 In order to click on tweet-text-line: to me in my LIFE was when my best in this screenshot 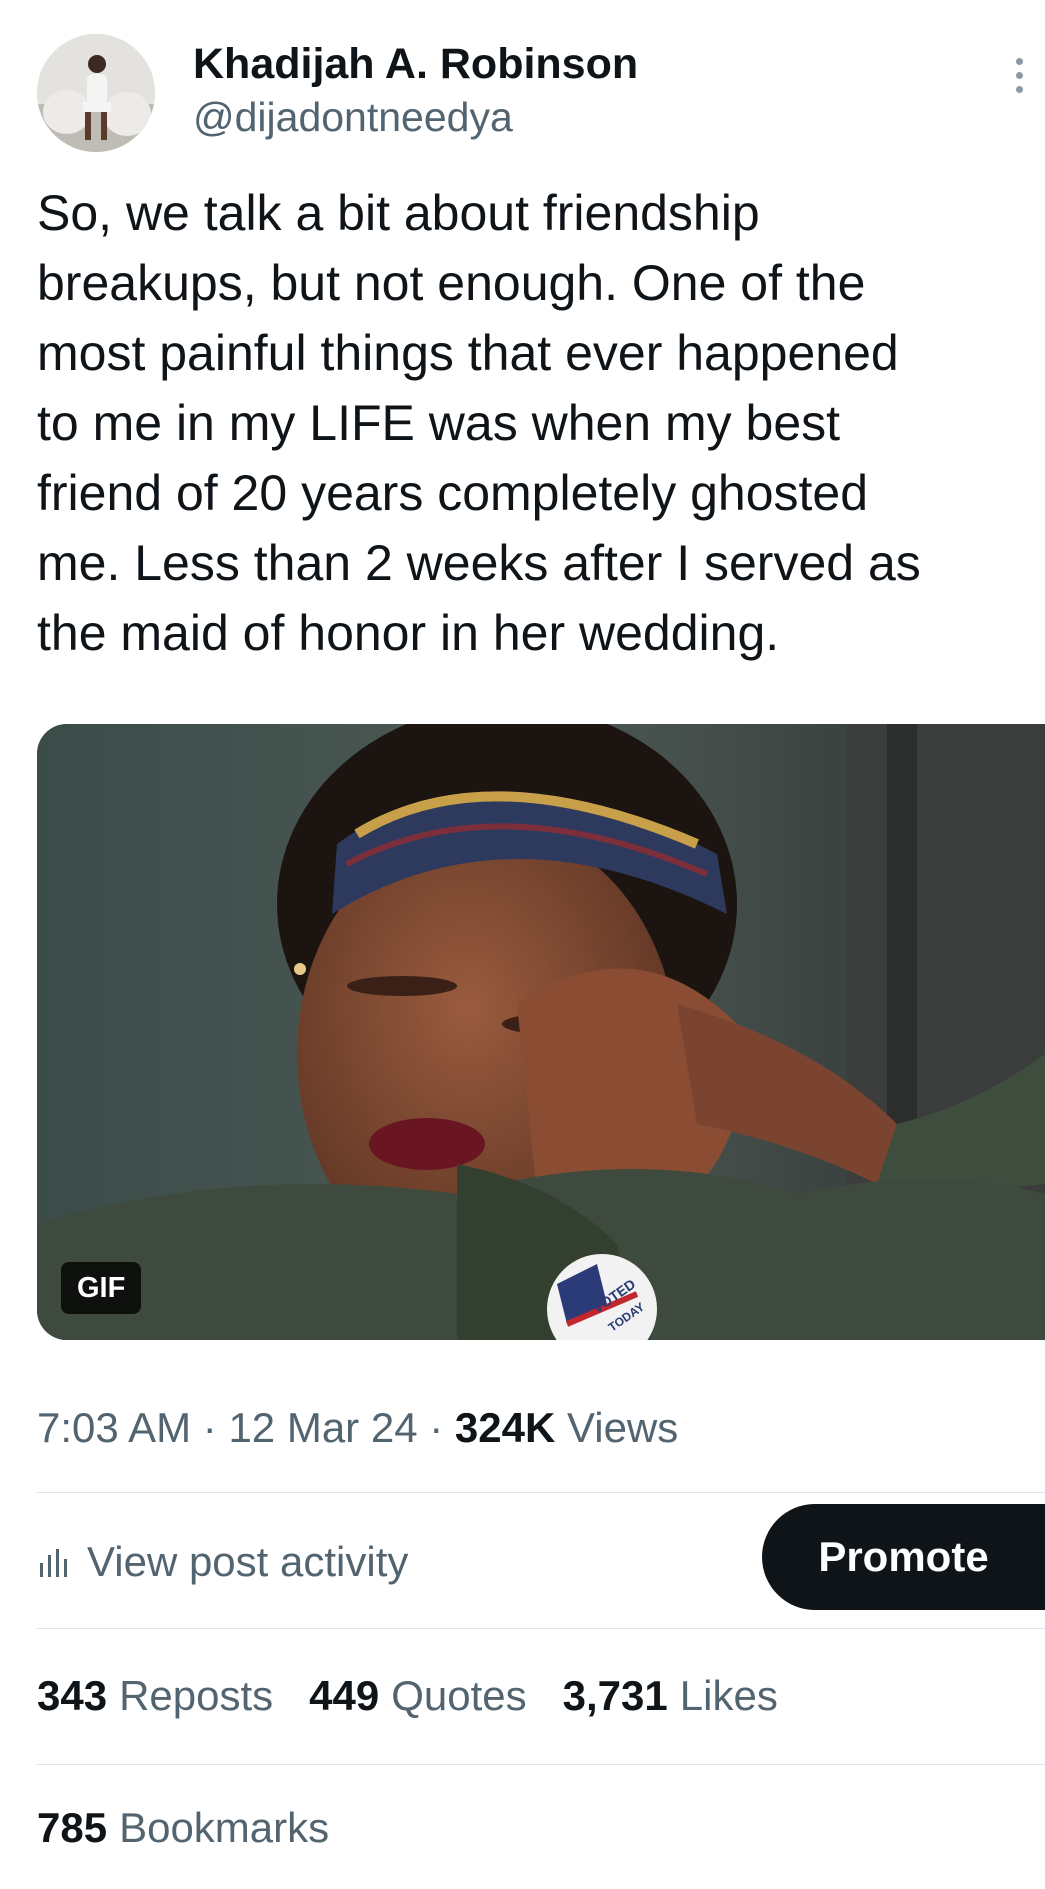, I will do `click(439, 423)`.